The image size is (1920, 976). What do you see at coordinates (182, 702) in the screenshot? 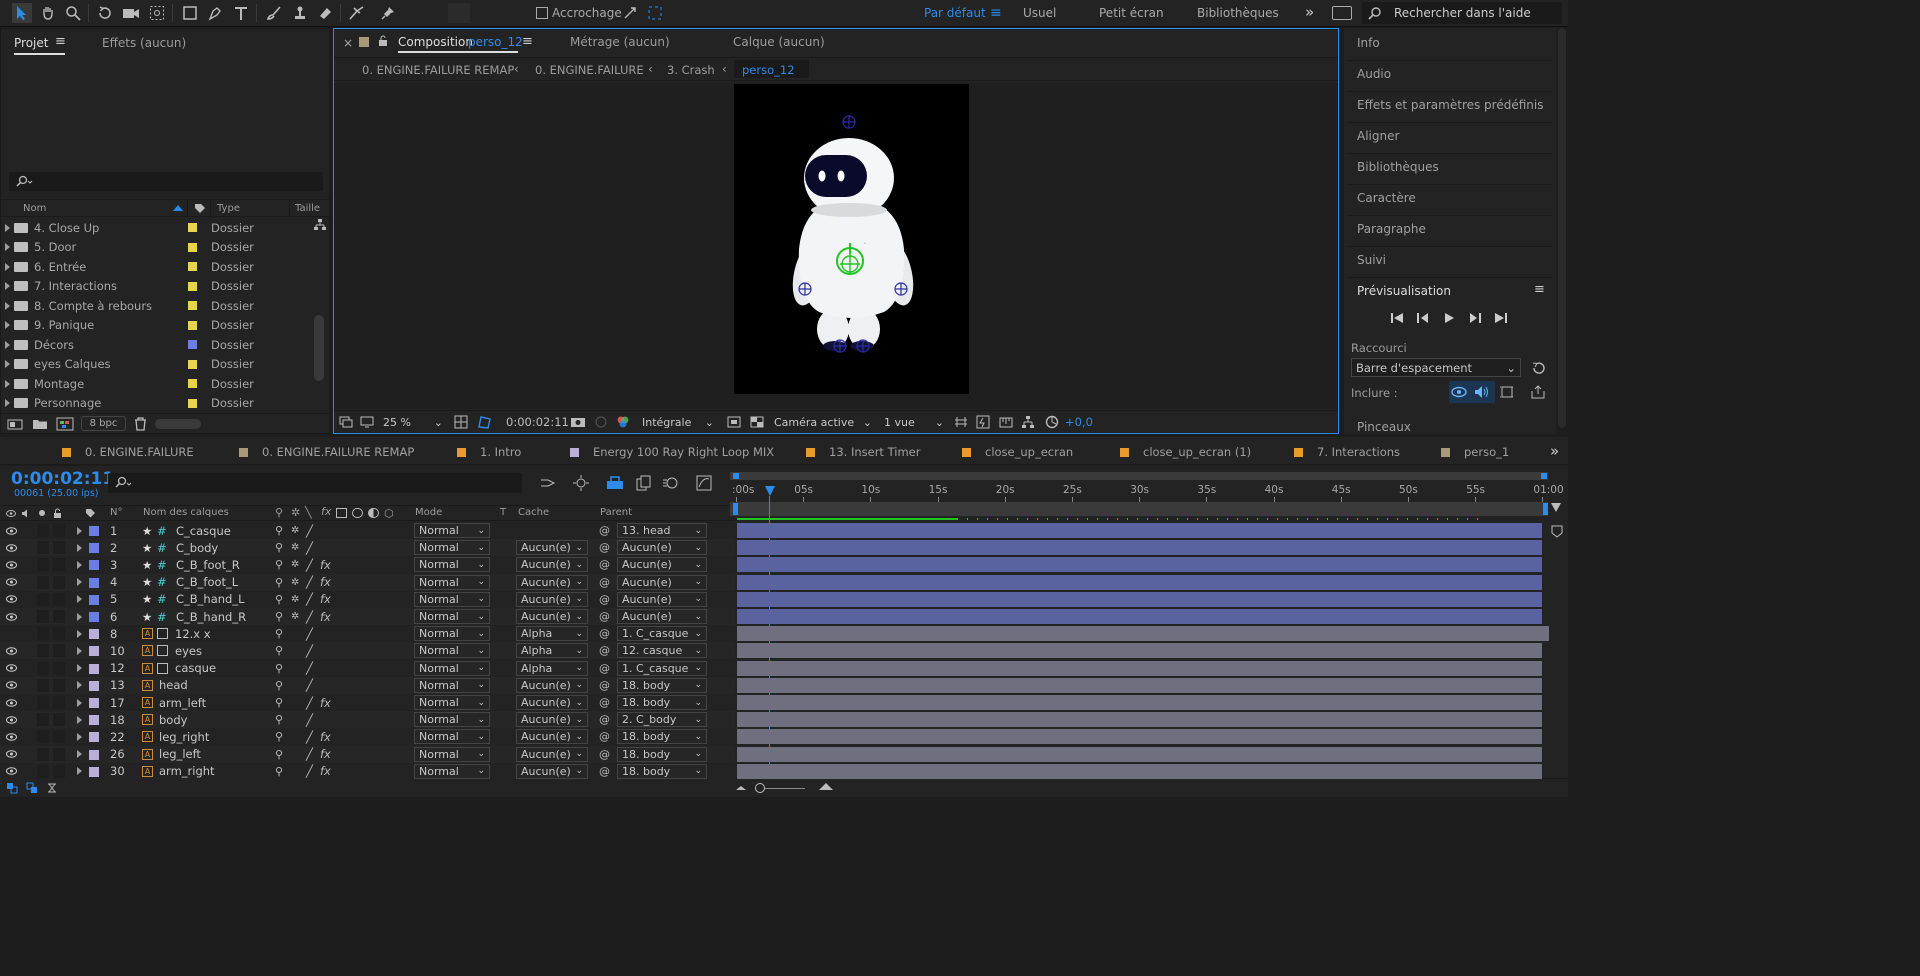
I see `layer-name: arm_left` at bounding box center [182, 702].